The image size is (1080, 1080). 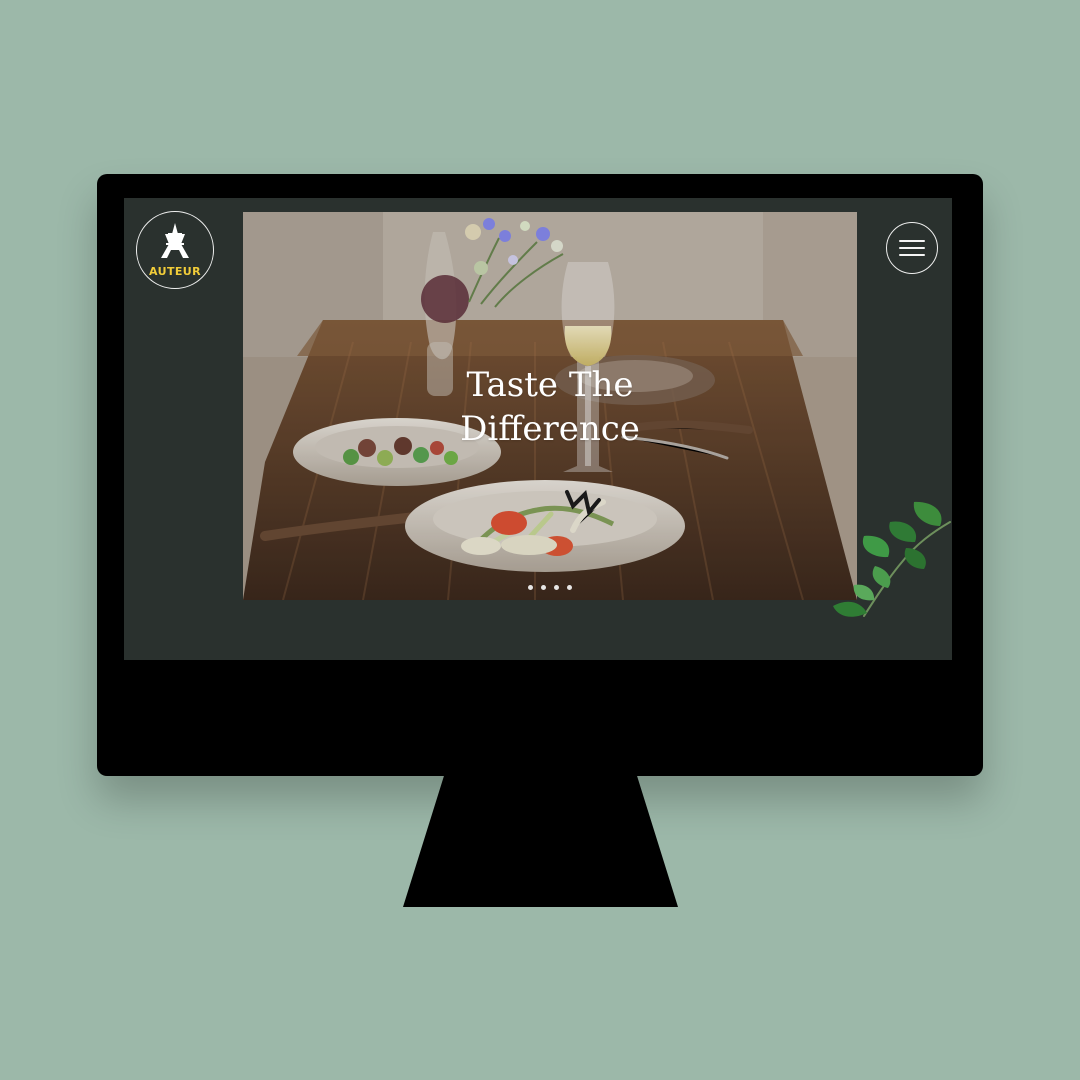 I want to click on brand-logo: AUTEUR, so click(x=175, y=250).